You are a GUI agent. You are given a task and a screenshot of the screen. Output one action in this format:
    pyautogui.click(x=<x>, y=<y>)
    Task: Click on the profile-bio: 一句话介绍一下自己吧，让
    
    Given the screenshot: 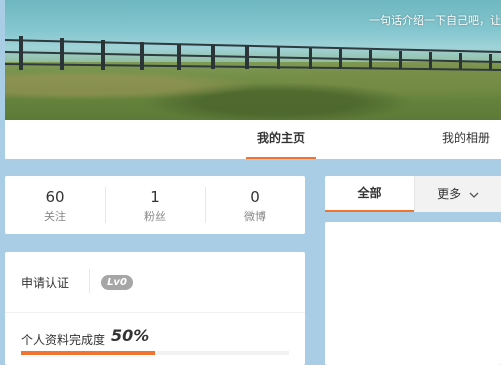 What is the action you would take?
    pyautogui.click(x=435, y=20)
    